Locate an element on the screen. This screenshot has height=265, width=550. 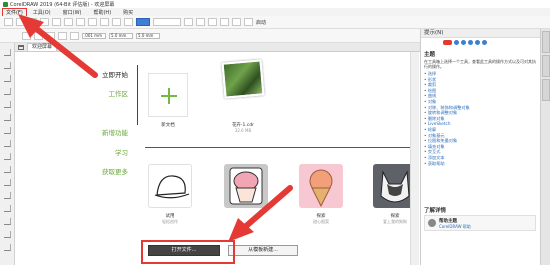
book-icon is located at coordinates (470, 42).